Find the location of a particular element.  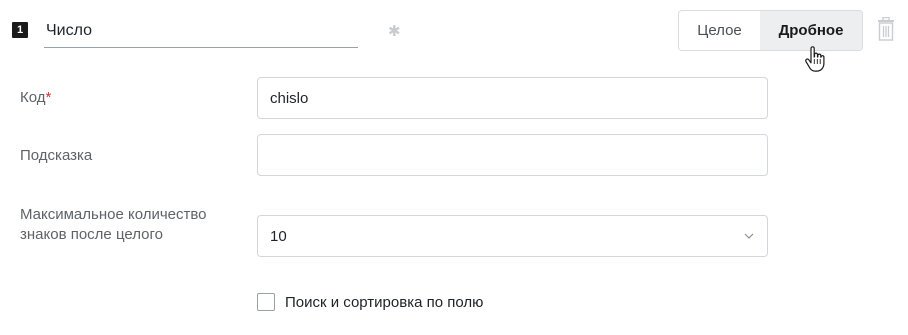

type-option-fraction: Дробное is located at coordinates (811, 30).